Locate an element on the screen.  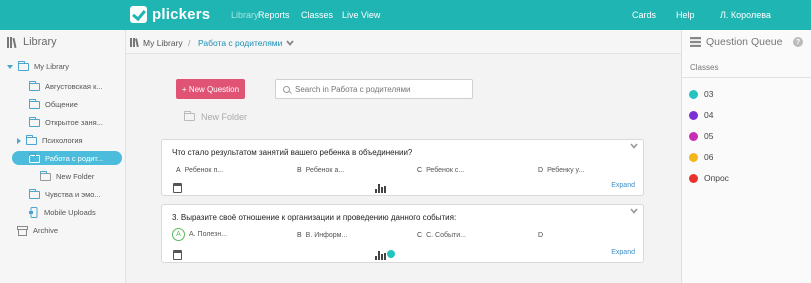
breadcrumb-current: Работа с родителями is located at coordinates (240, 43).